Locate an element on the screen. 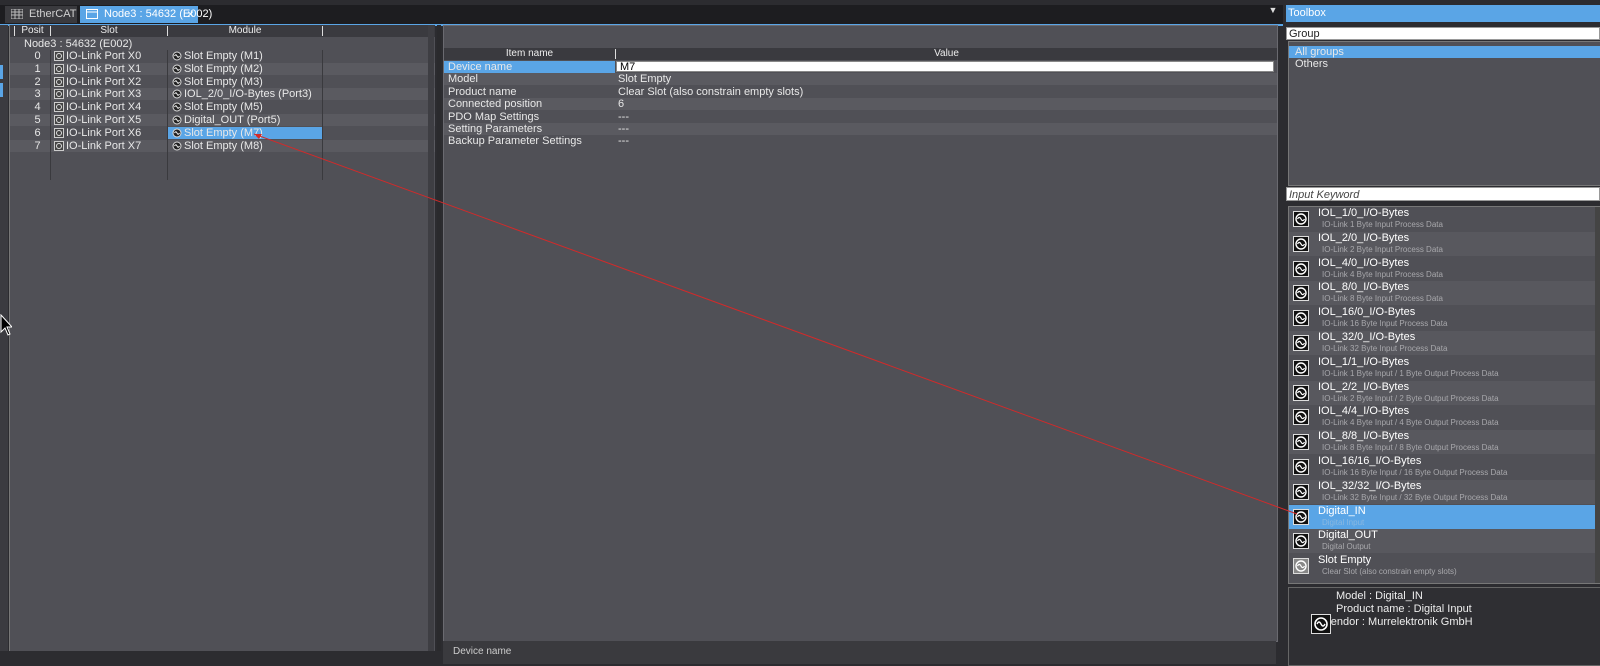 The width and height of the screenshot is (1600, 666). properties-header: Item name Value is located at coordinates (860, 54).